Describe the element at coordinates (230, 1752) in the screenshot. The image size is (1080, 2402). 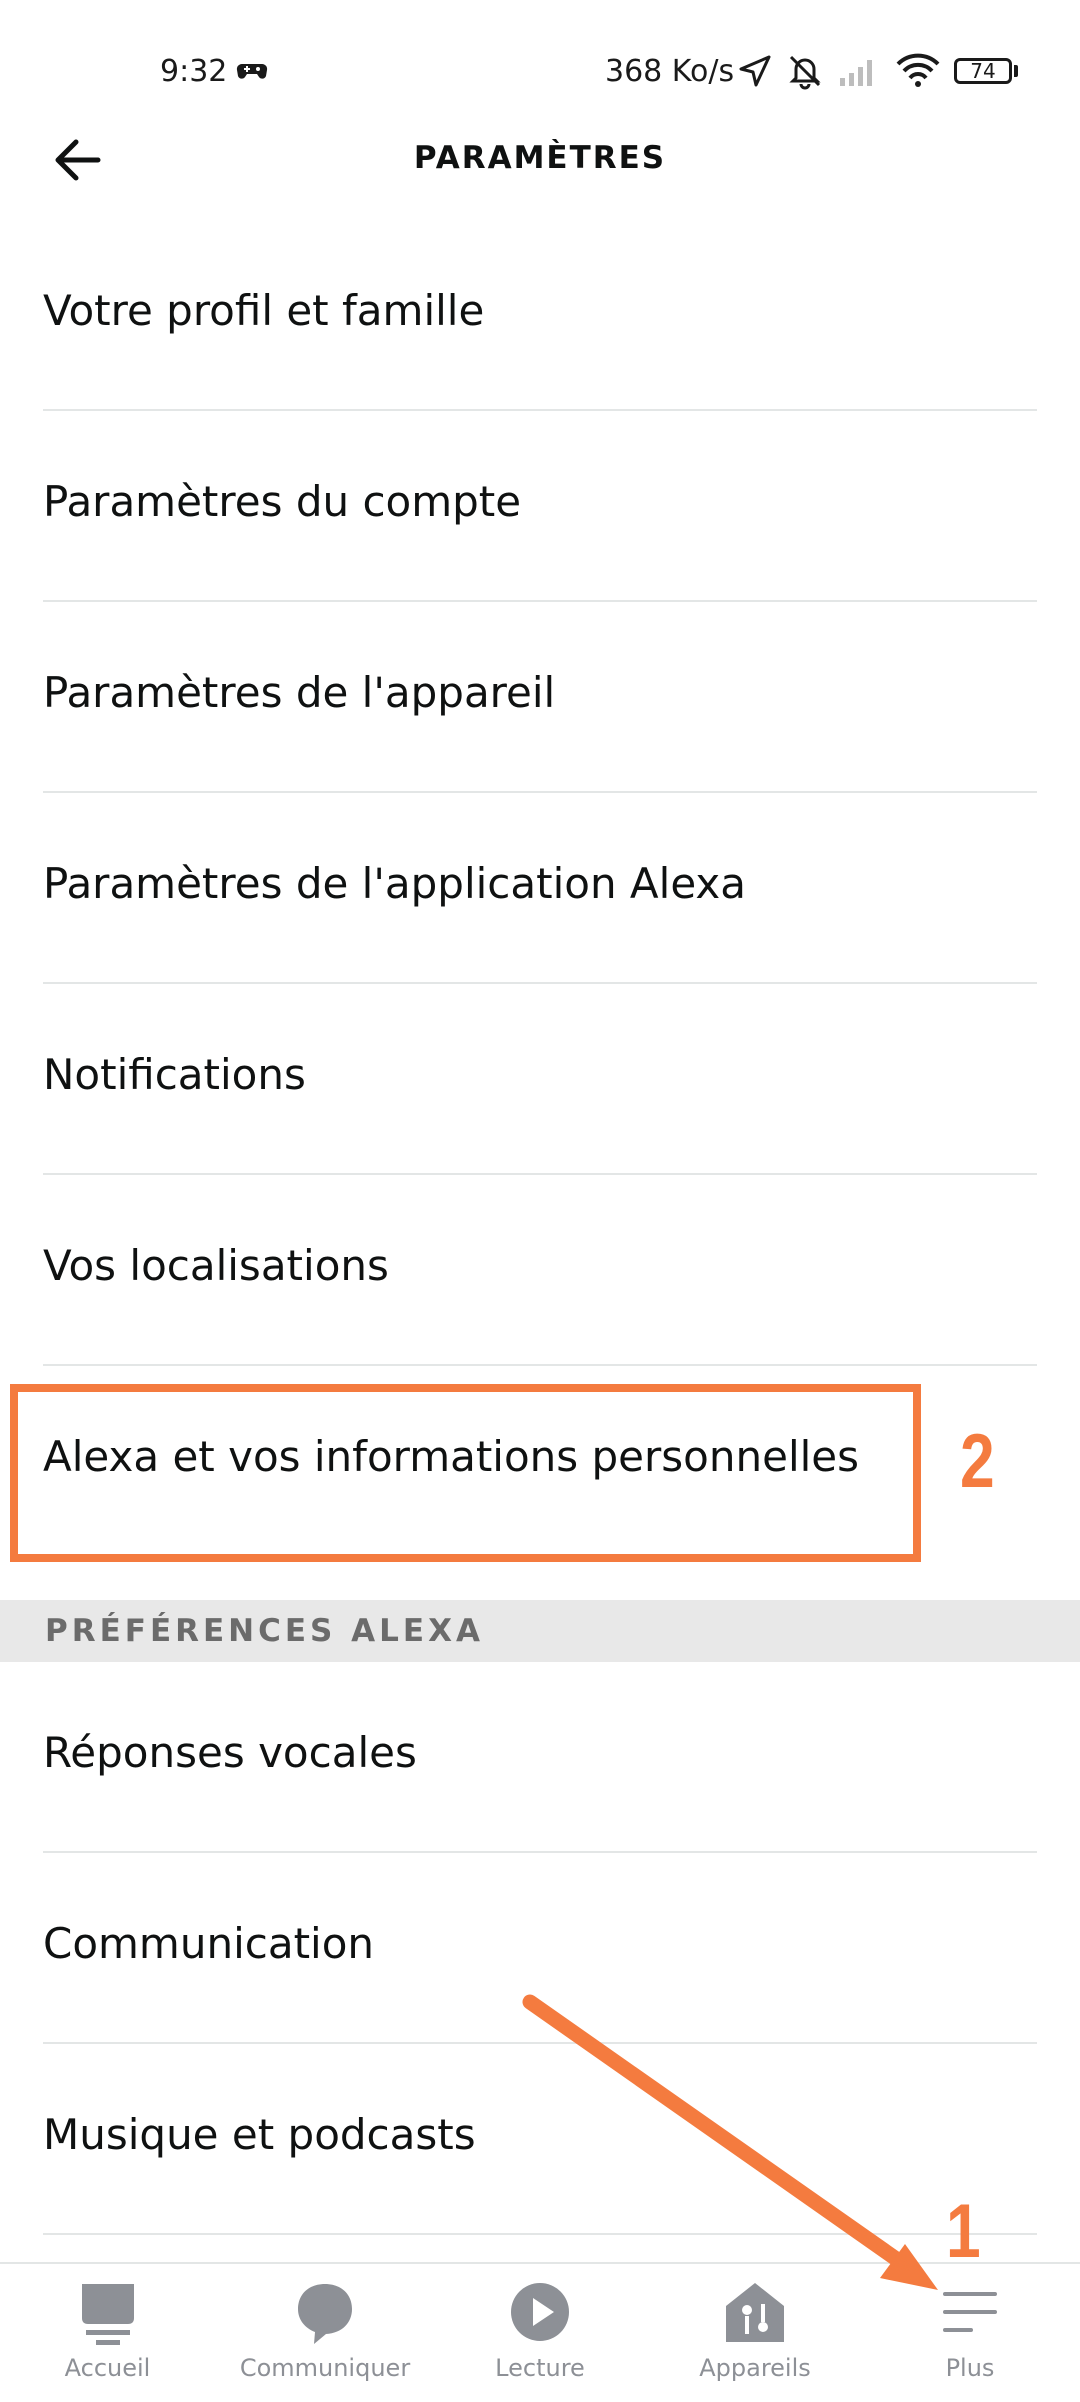
I see `list-item-label: Réponses vocales` at that location.